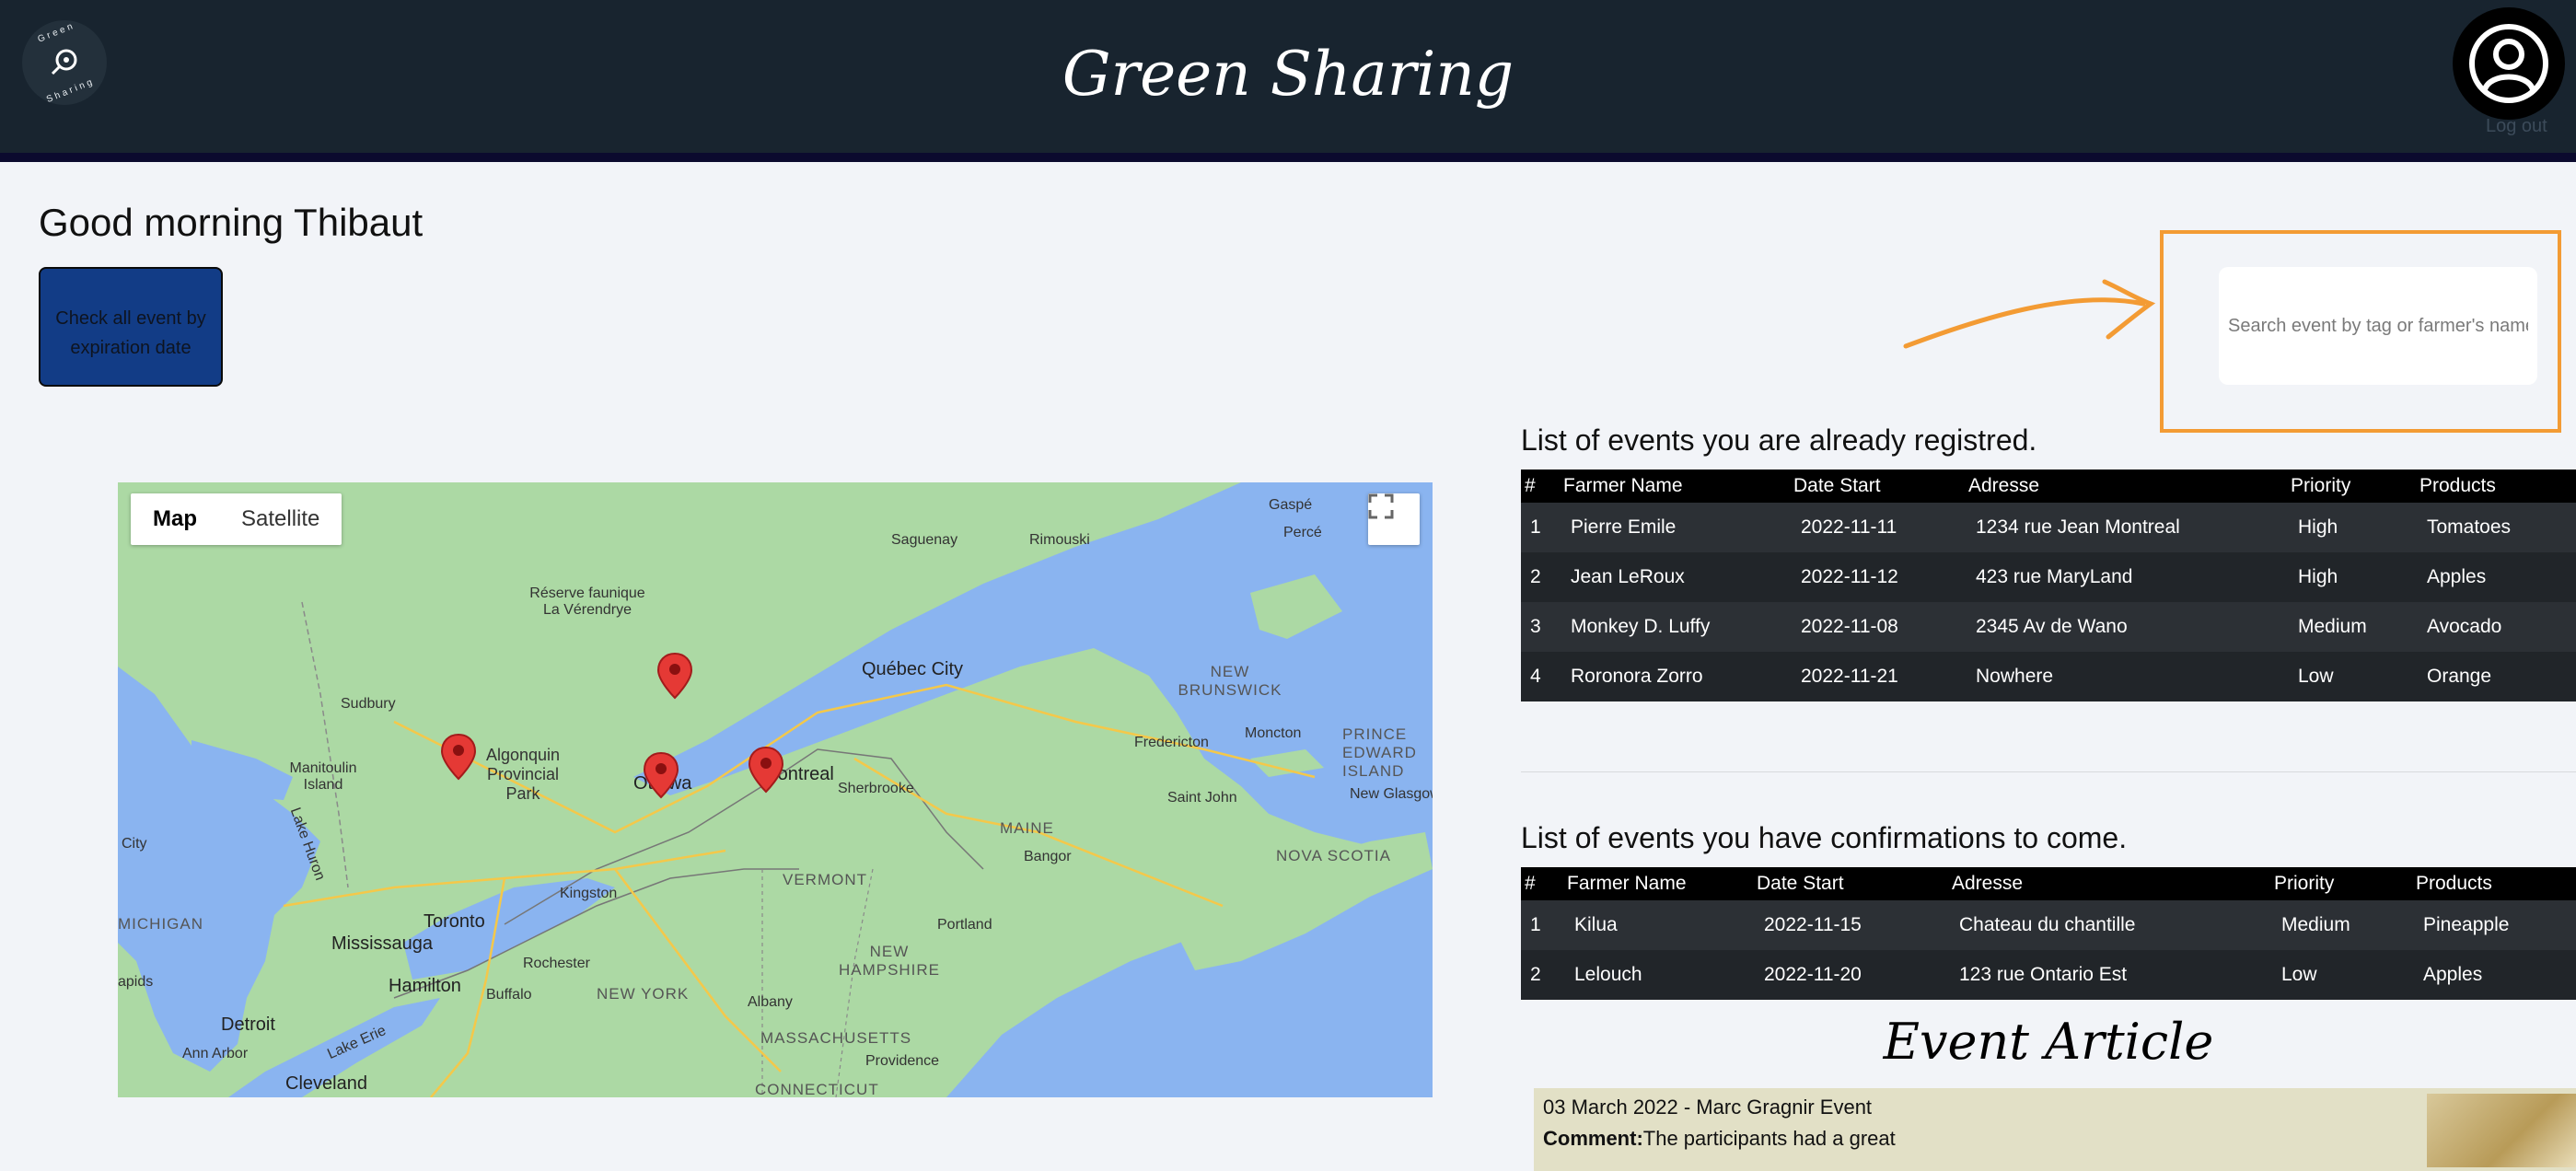 Image resolution: width=2576 pixels, height=1171 pixels. I want to click on map-label-portland: Portland, so click(964, 925).